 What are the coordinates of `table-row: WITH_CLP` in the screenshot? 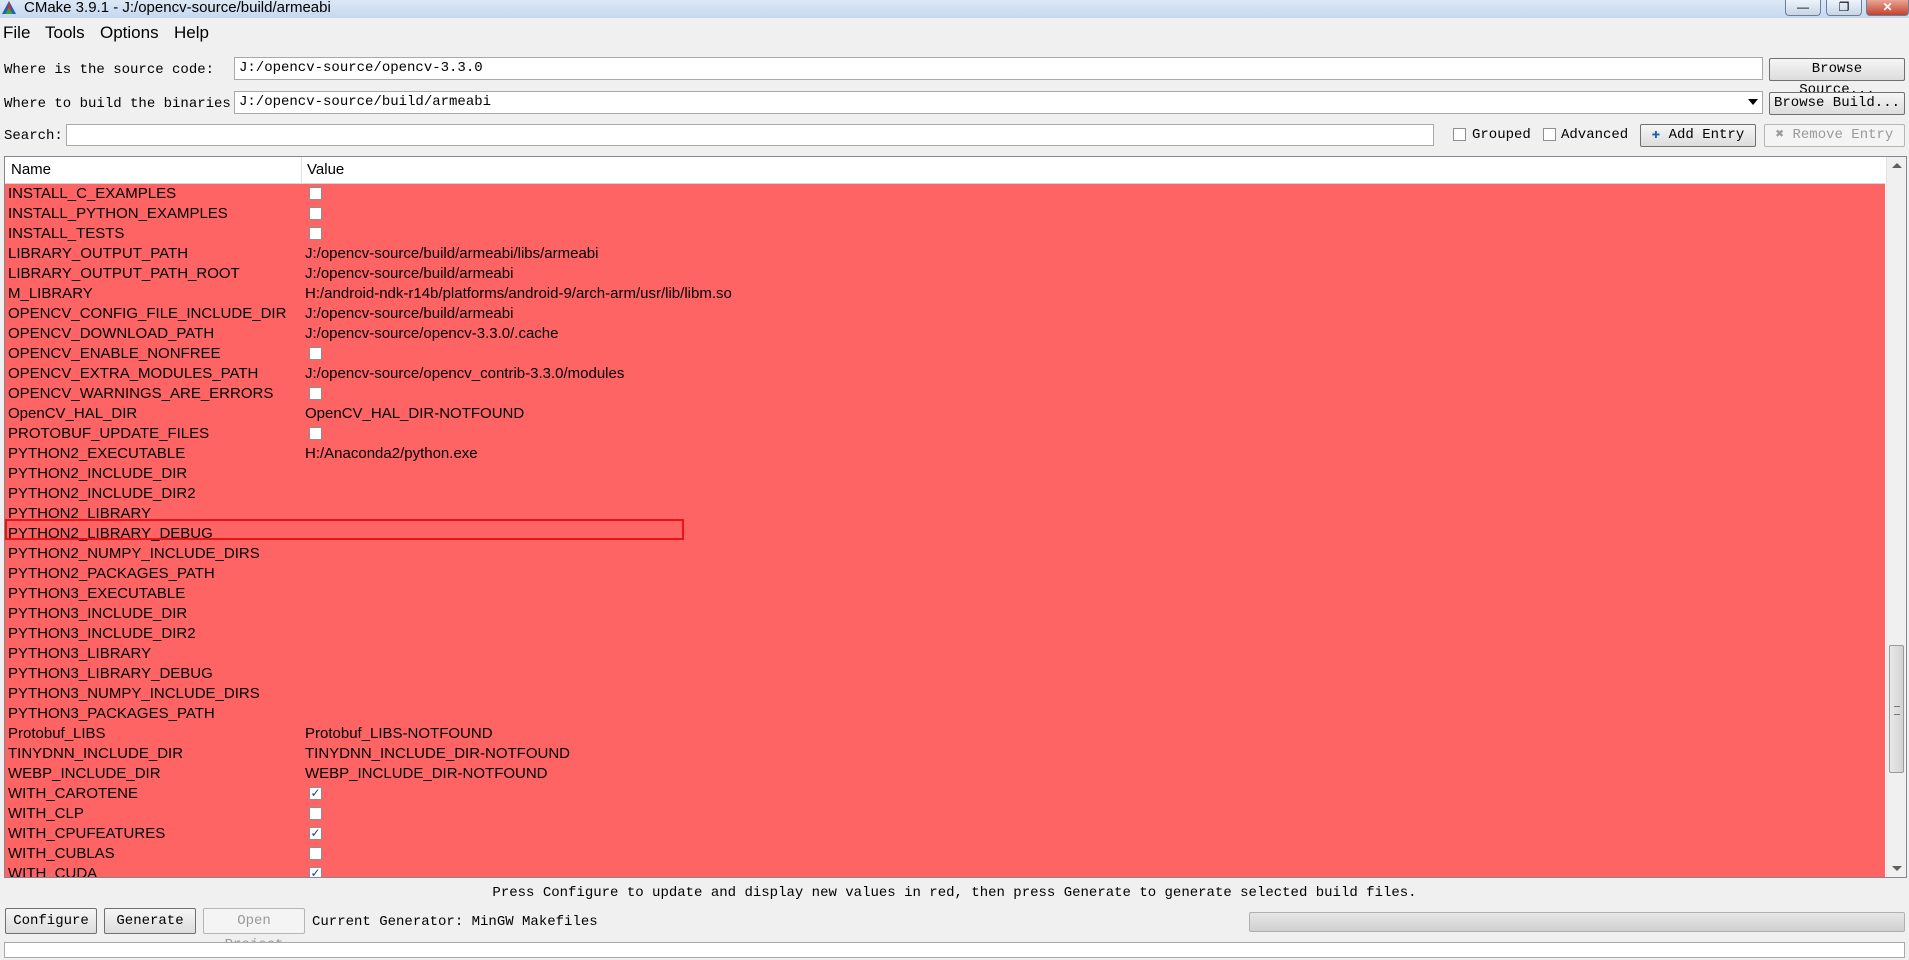 It's located at (945, 814).